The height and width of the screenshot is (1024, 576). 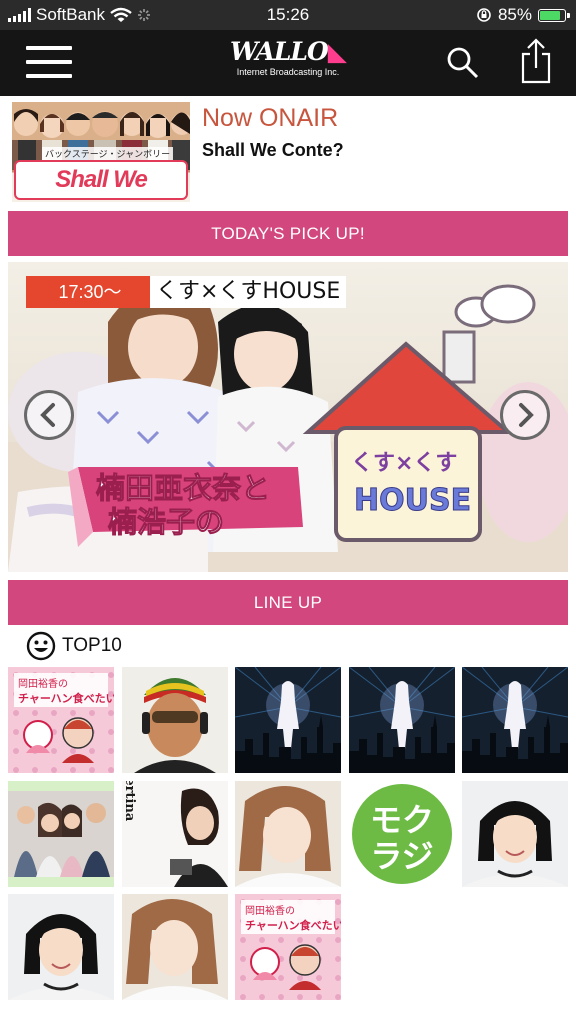 I want to click on logo-subtitle: Internet Broadcasting Inc., so click(x=288, y=72).